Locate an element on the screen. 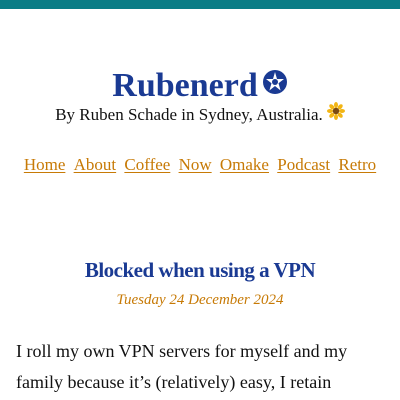 This screenshot has height=400, width=400. nav-link-now: Now is located at coordinates (195, 164).